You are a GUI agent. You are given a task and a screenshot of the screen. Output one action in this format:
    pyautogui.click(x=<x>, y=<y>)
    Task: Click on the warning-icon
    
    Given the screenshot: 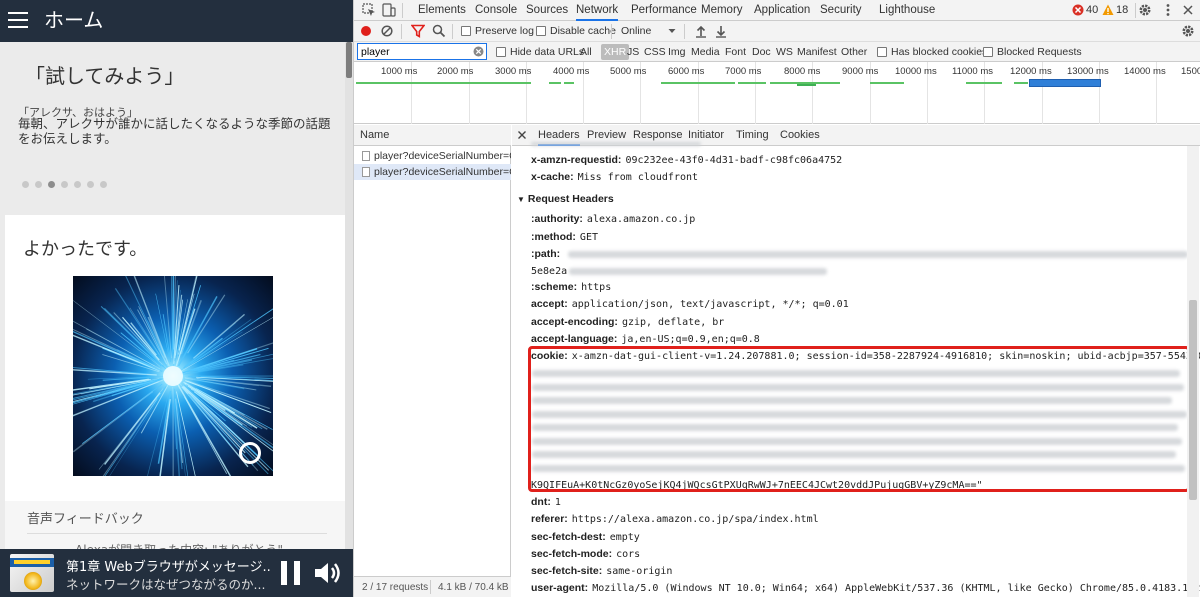 What is the action you would take?
    pyautogui.click(x=1108, y=10)
    